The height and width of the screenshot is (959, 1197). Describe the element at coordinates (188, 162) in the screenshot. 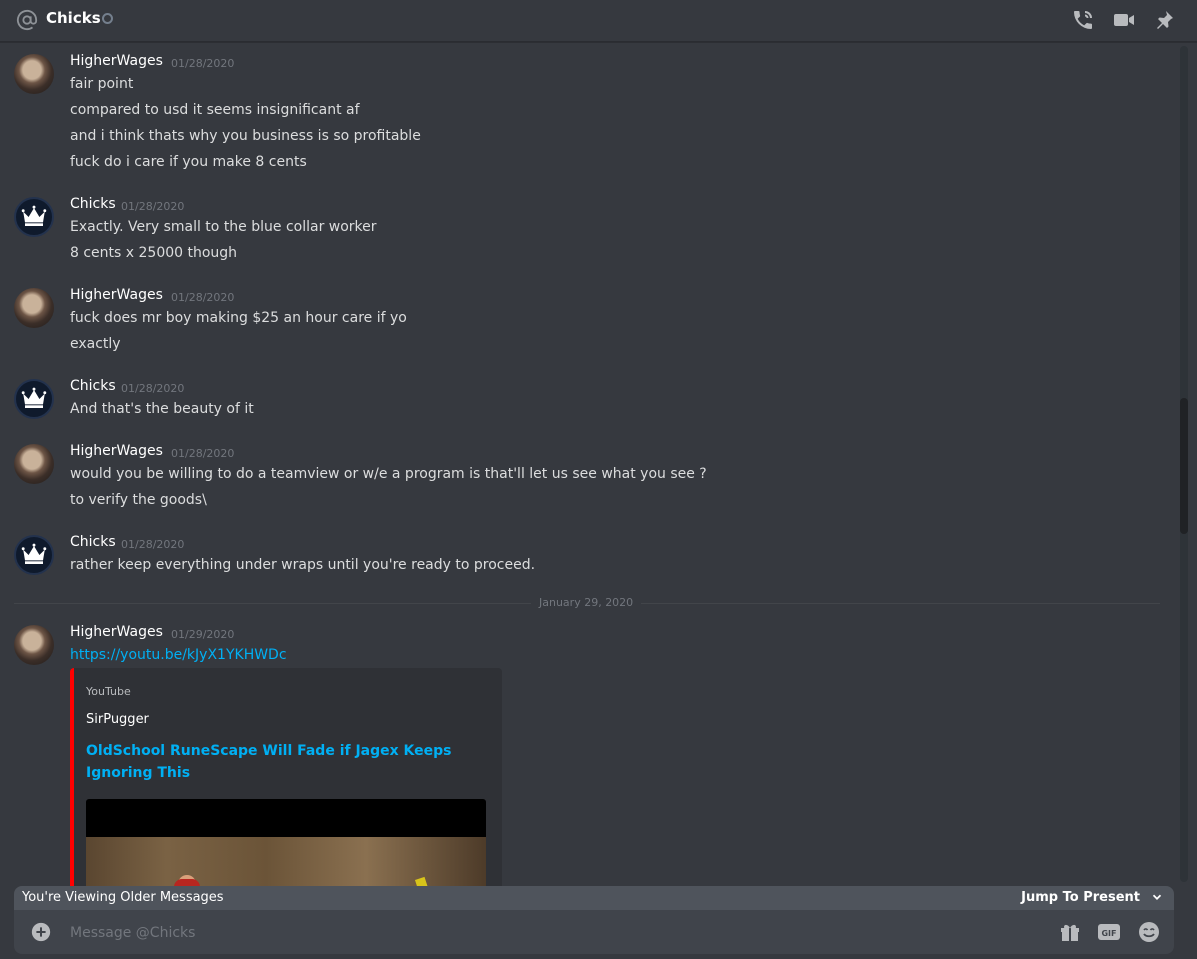

I see `message-line: fuck do i care if you make 8 cents` at that location.